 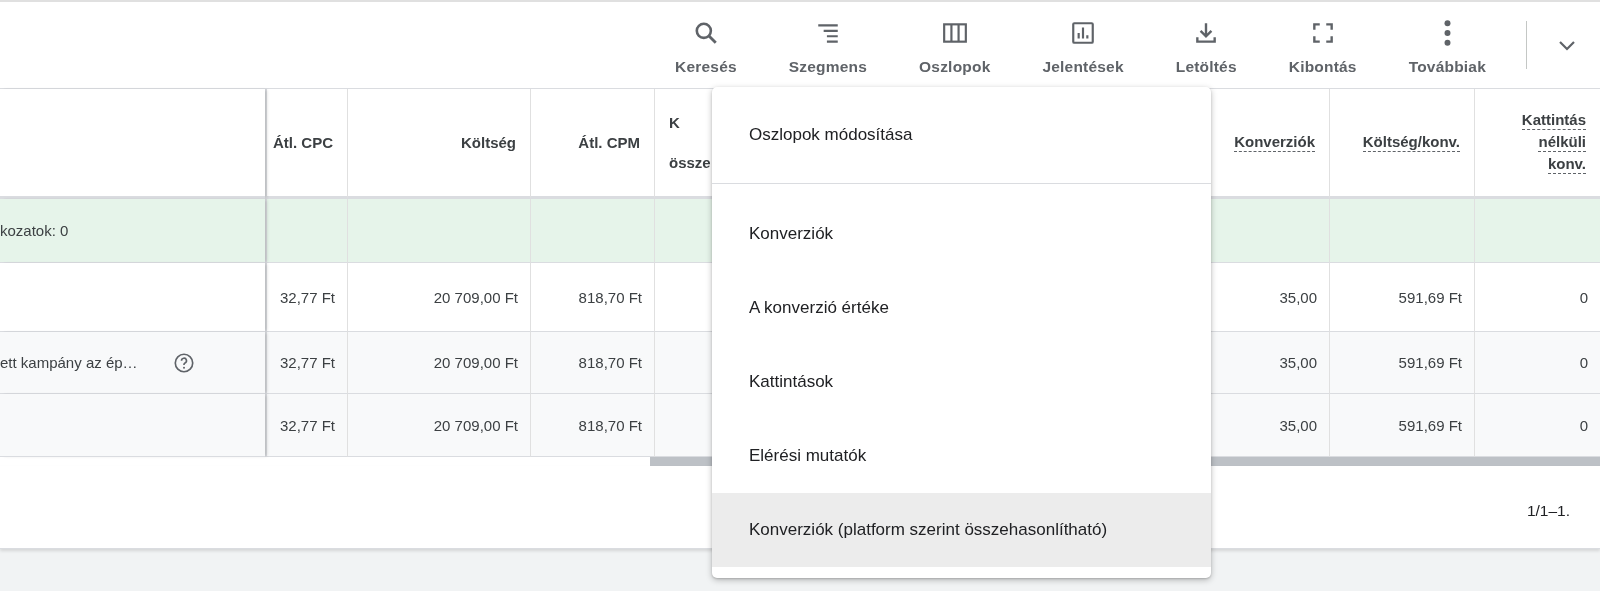 I want to click on menu-item: Konverziók (platform szerint összehasonlítható), so click(x=961, y=530).